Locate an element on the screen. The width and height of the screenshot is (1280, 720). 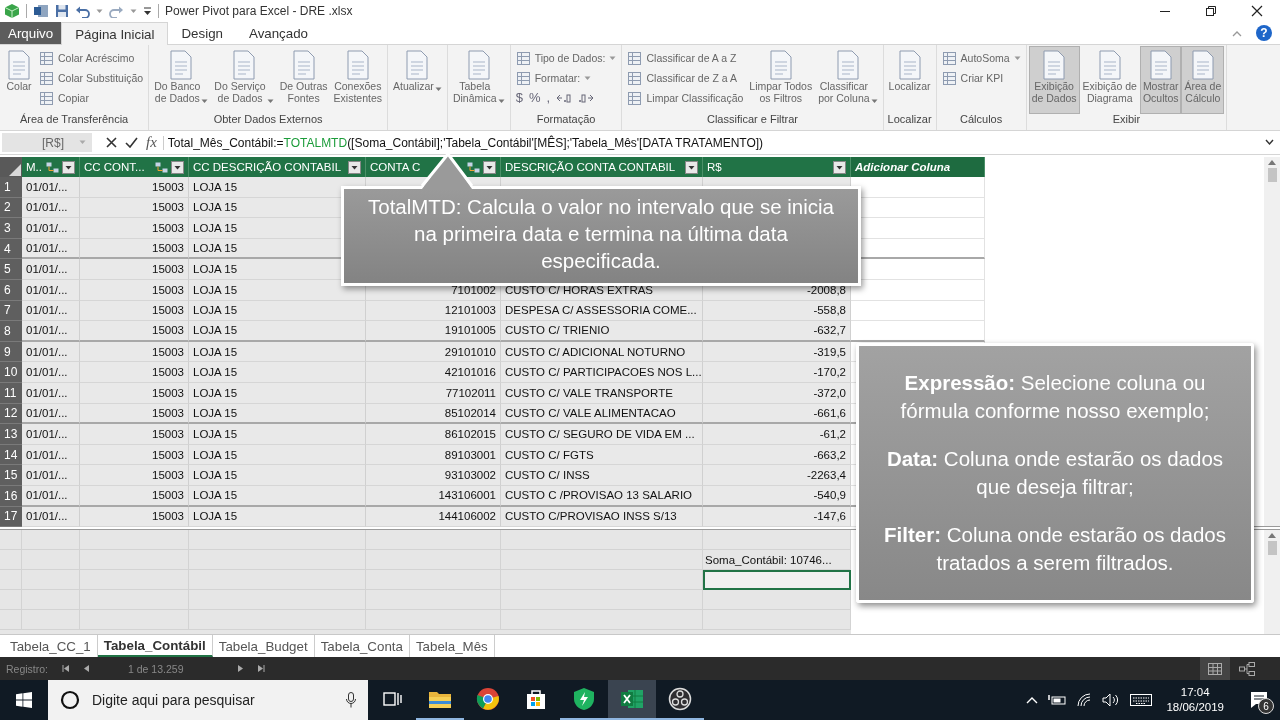
row-number: 6 is located at coordinates (11, 290).